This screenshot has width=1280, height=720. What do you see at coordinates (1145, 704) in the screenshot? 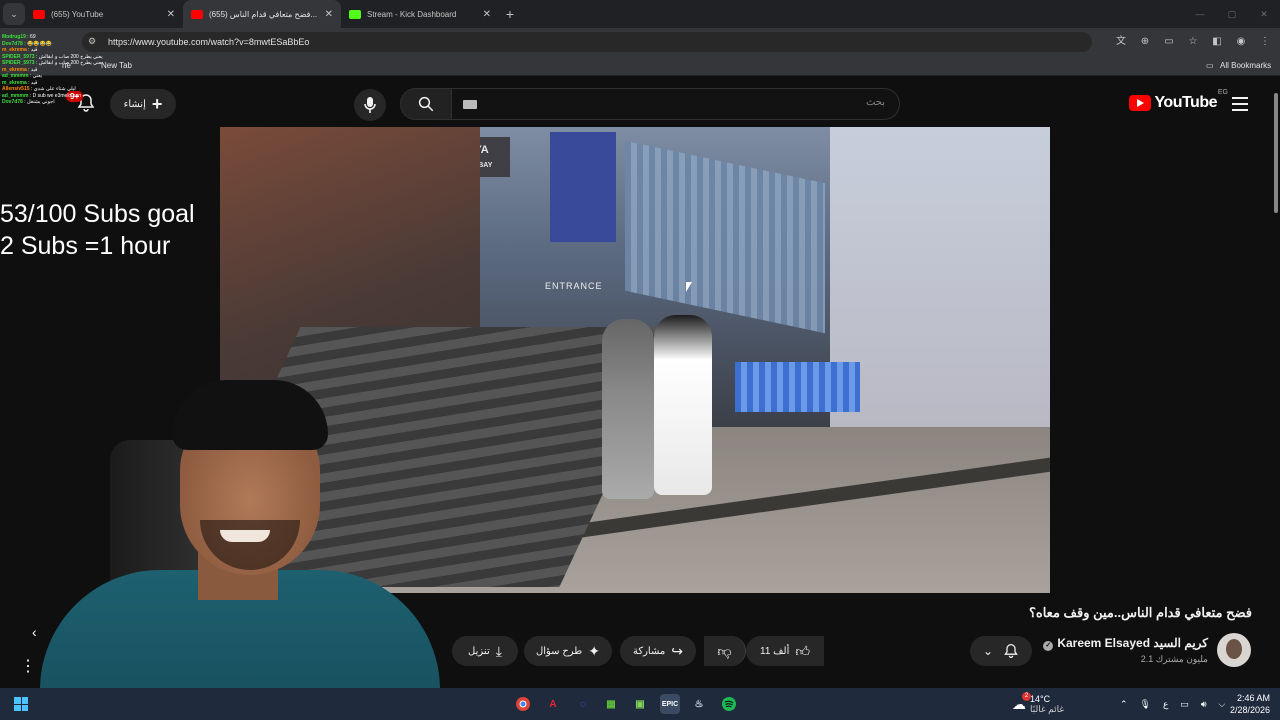
I see `microphone-icon: 🎙︎` at bounding box center [1145, 704].